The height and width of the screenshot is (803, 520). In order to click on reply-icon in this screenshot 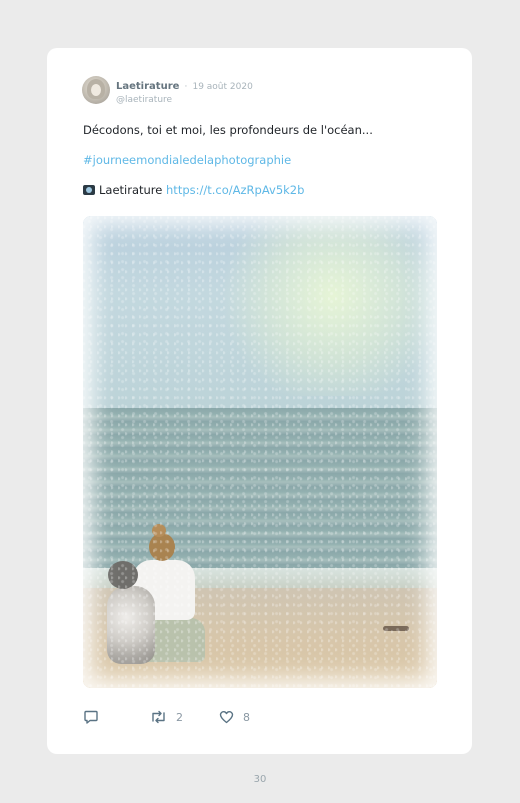, I will do `click(91, 717)`.